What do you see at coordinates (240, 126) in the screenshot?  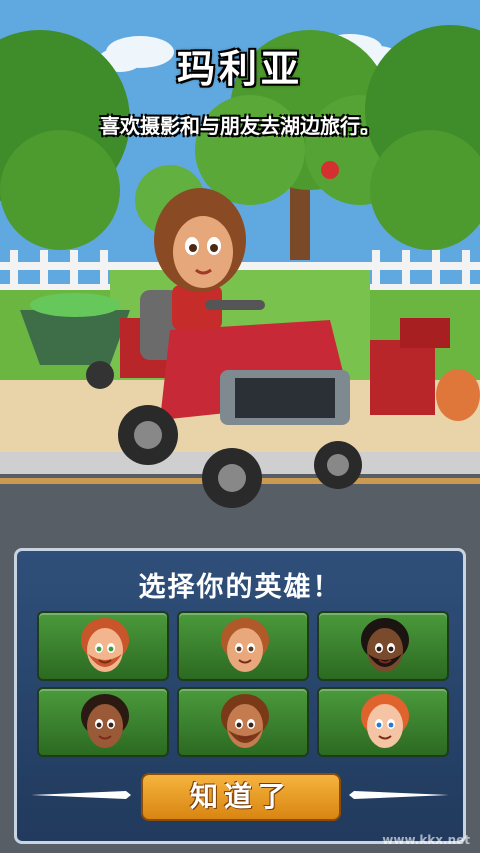 I see `hero-description: 喜欢摄影和与朋友去湖边旅行。` at bounding box center [240, 126].